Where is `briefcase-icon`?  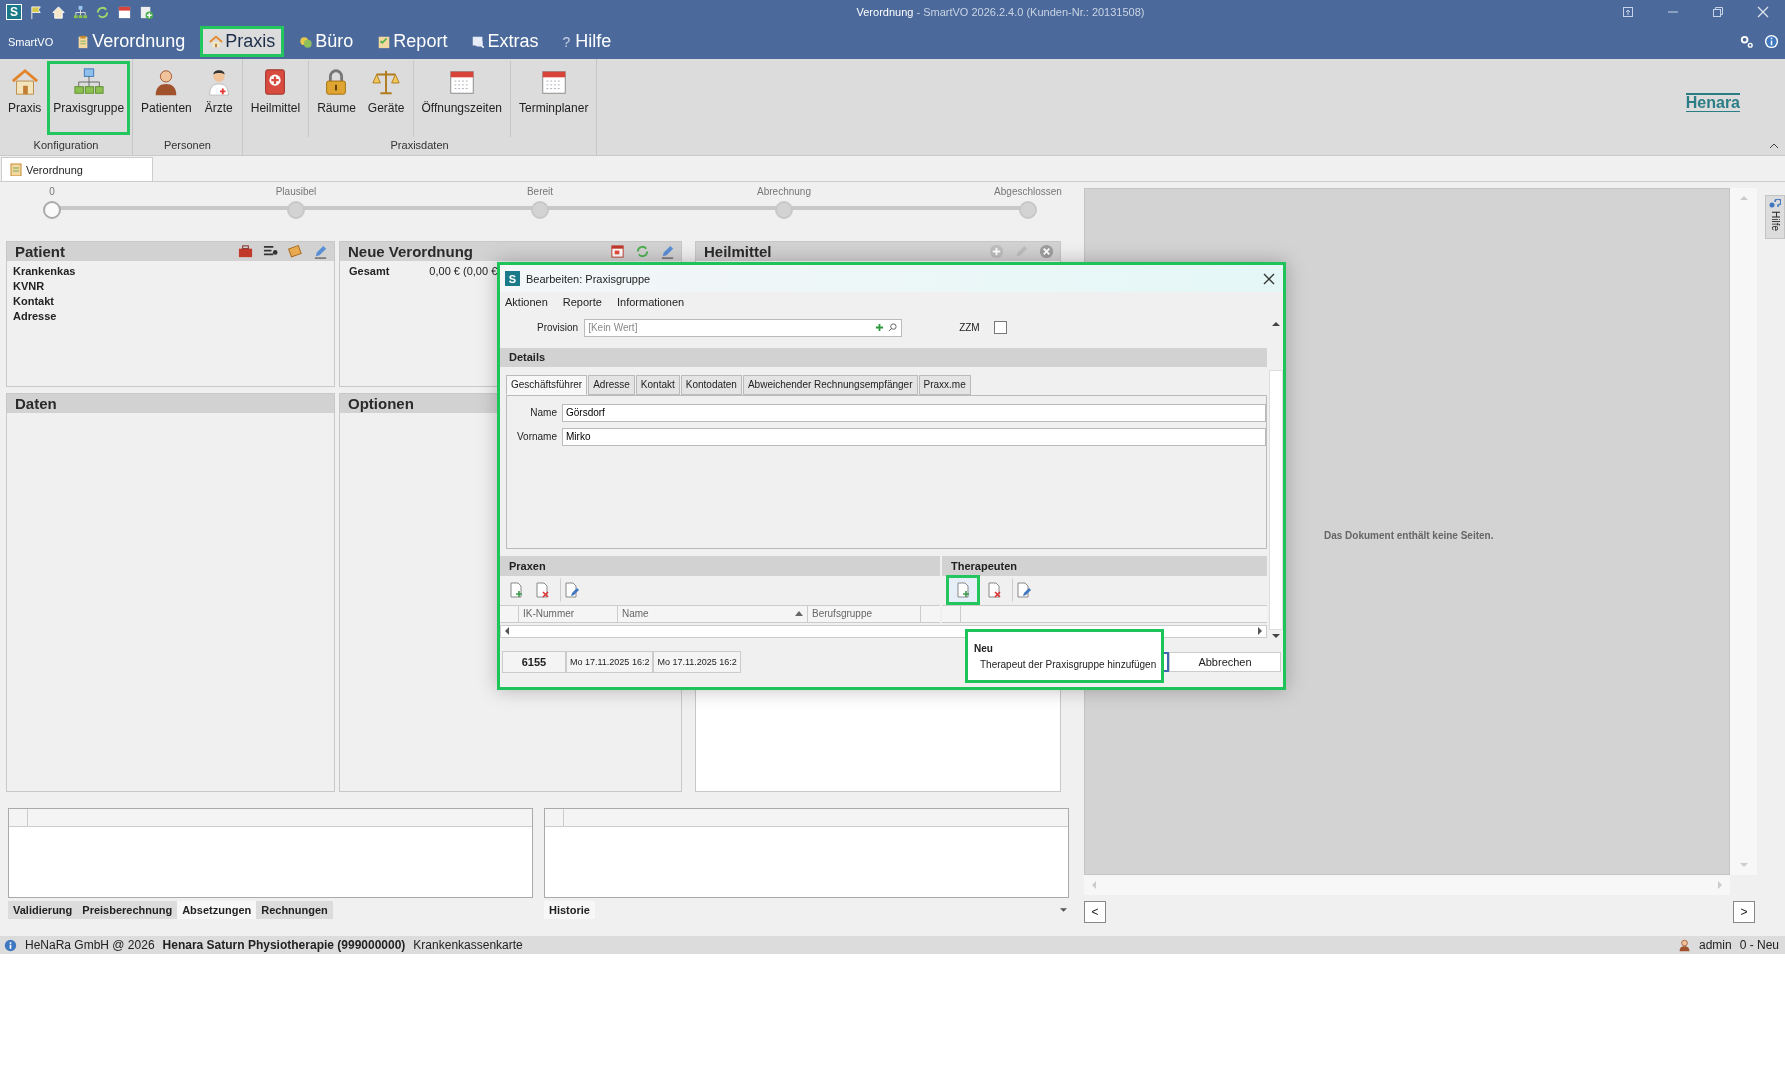 briefcase-icon is located at coordinates (245, 251).